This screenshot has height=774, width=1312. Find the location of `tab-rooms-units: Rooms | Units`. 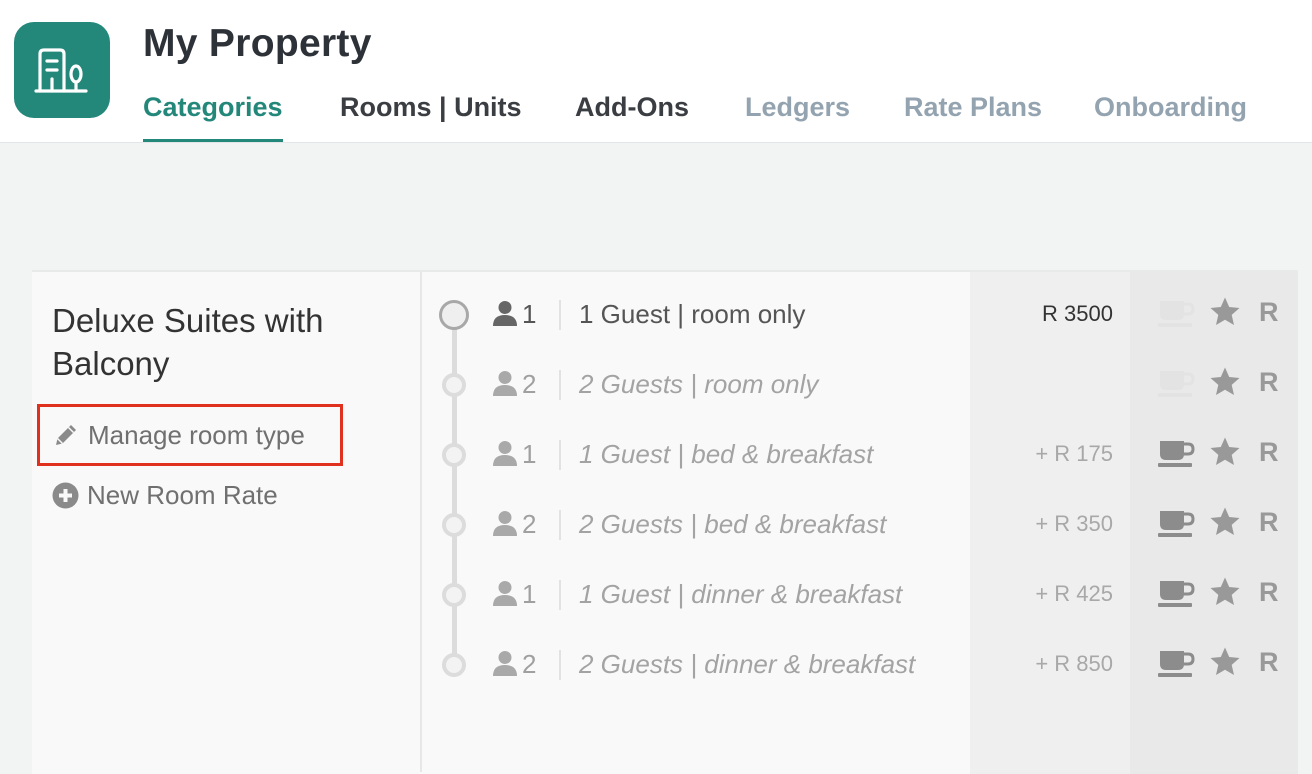

tab-rooms-units: Rooms | Units is located at coordinates (431, 115).